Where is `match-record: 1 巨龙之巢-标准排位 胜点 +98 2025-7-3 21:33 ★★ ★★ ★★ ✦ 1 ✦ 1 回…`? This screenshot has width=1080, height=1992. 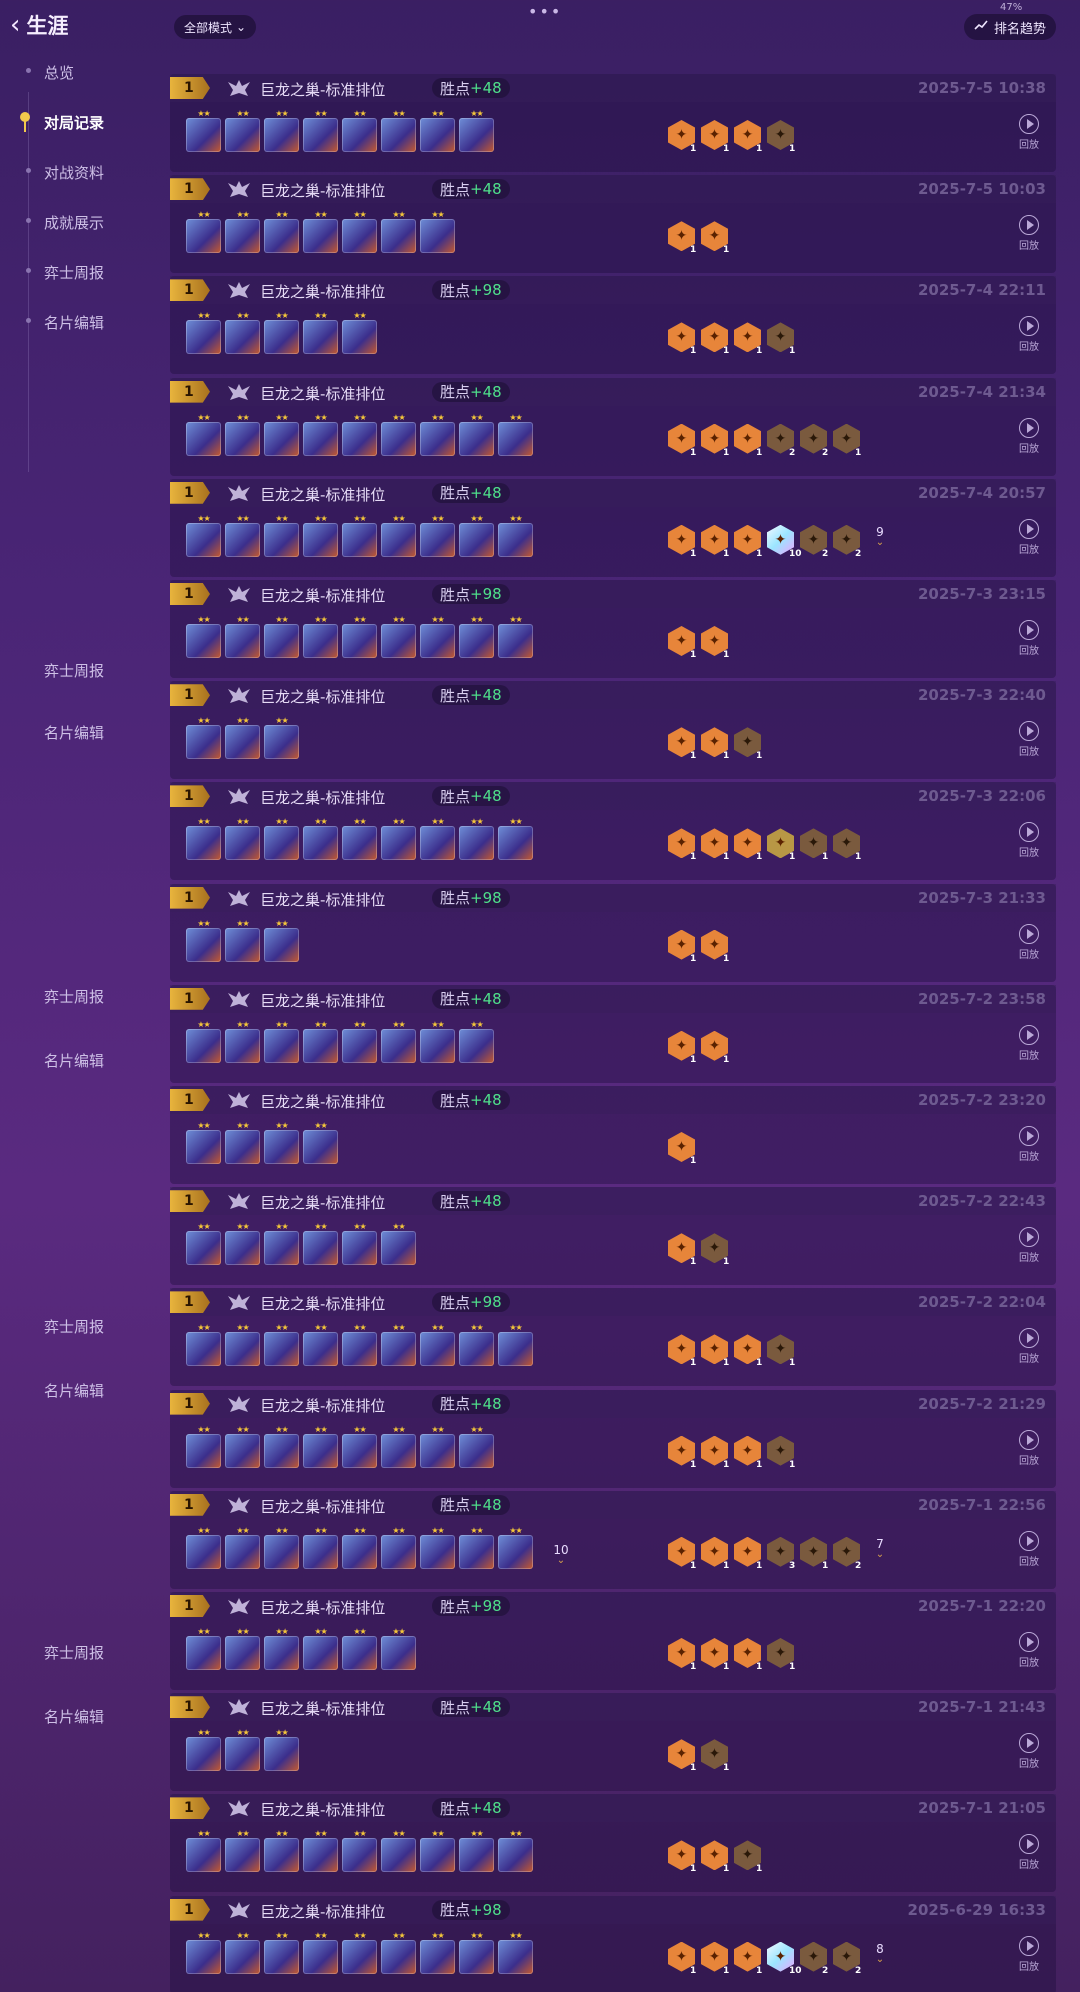 match-record: 1 巨龙之巢-标准排位 胜点 +98 2025-7-3 21:33 ★★ ★★ ★★ ✦ 1 ✦ 1 回… is located at coordinates (613, 932).